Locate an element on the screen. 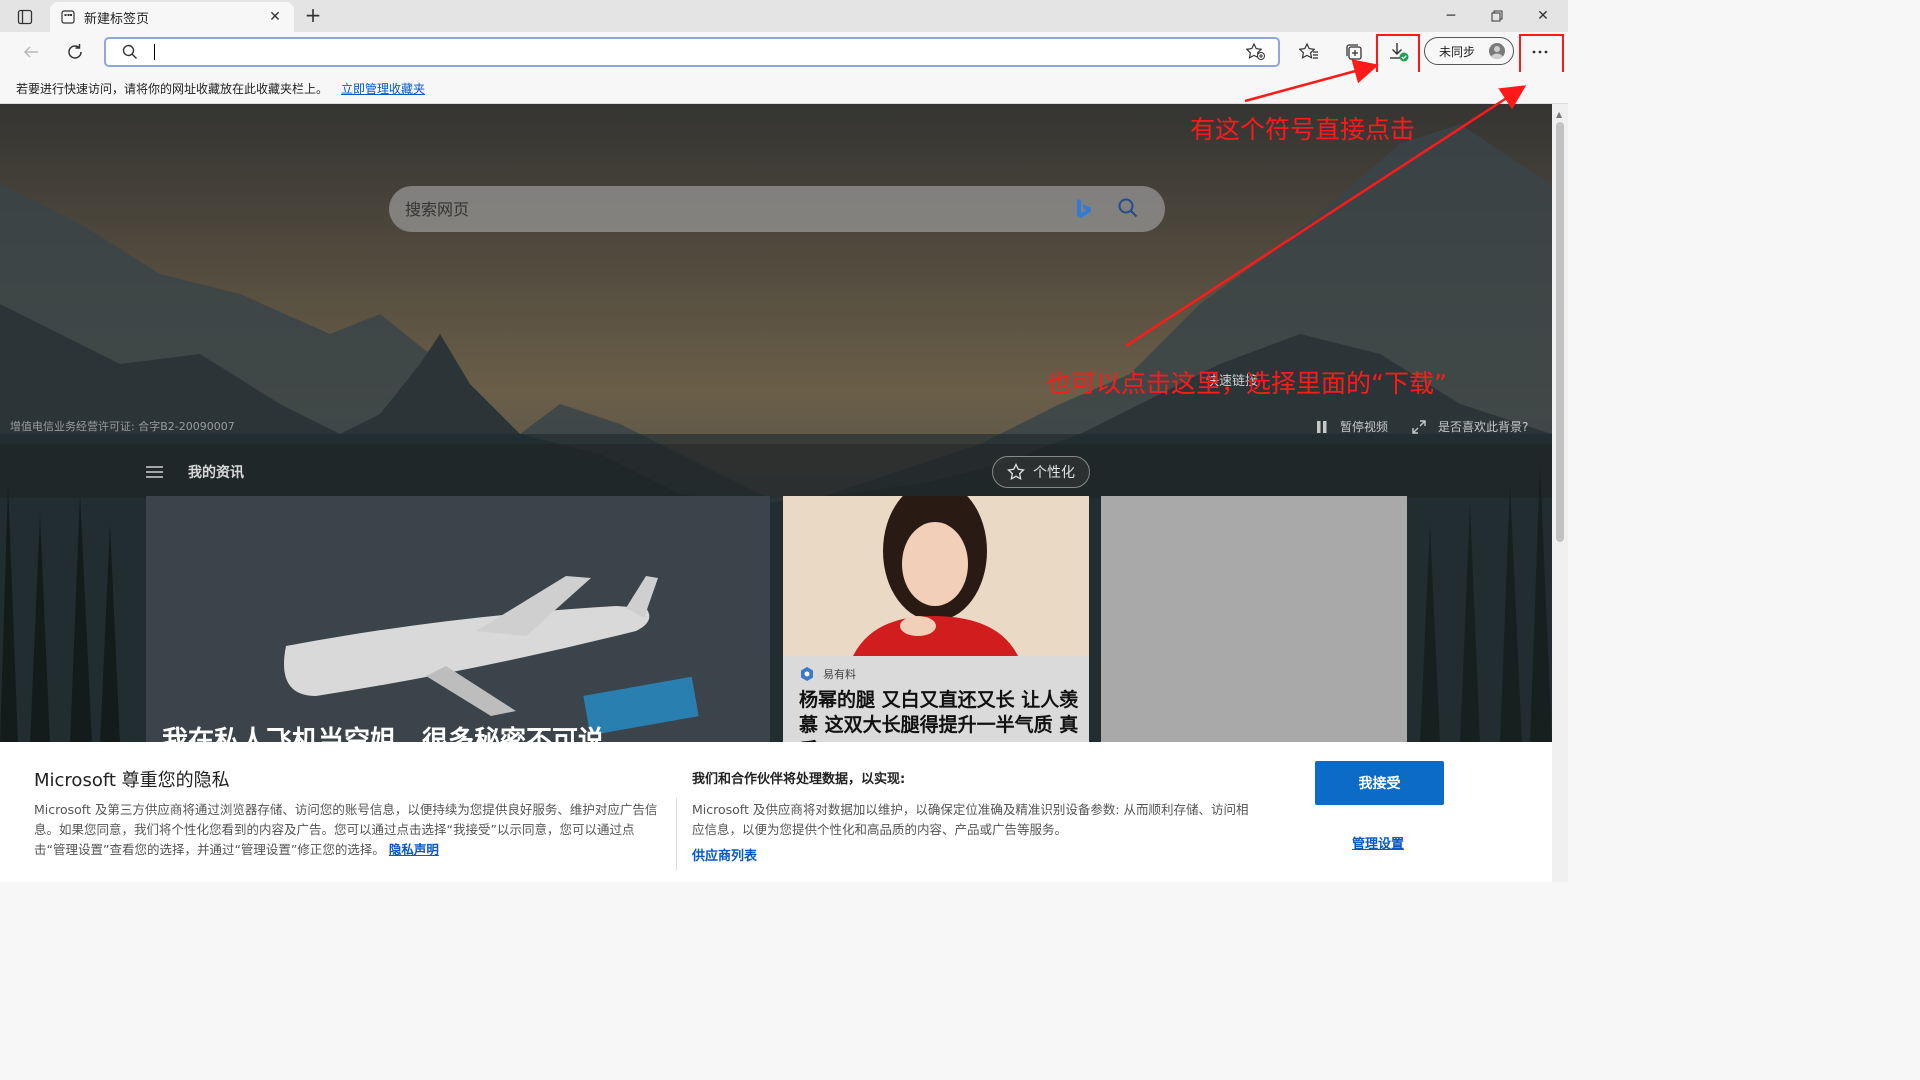 The image size is (1920, 1080). news-header: 我的资讯 个性化 is located at coordinates (776, 471).